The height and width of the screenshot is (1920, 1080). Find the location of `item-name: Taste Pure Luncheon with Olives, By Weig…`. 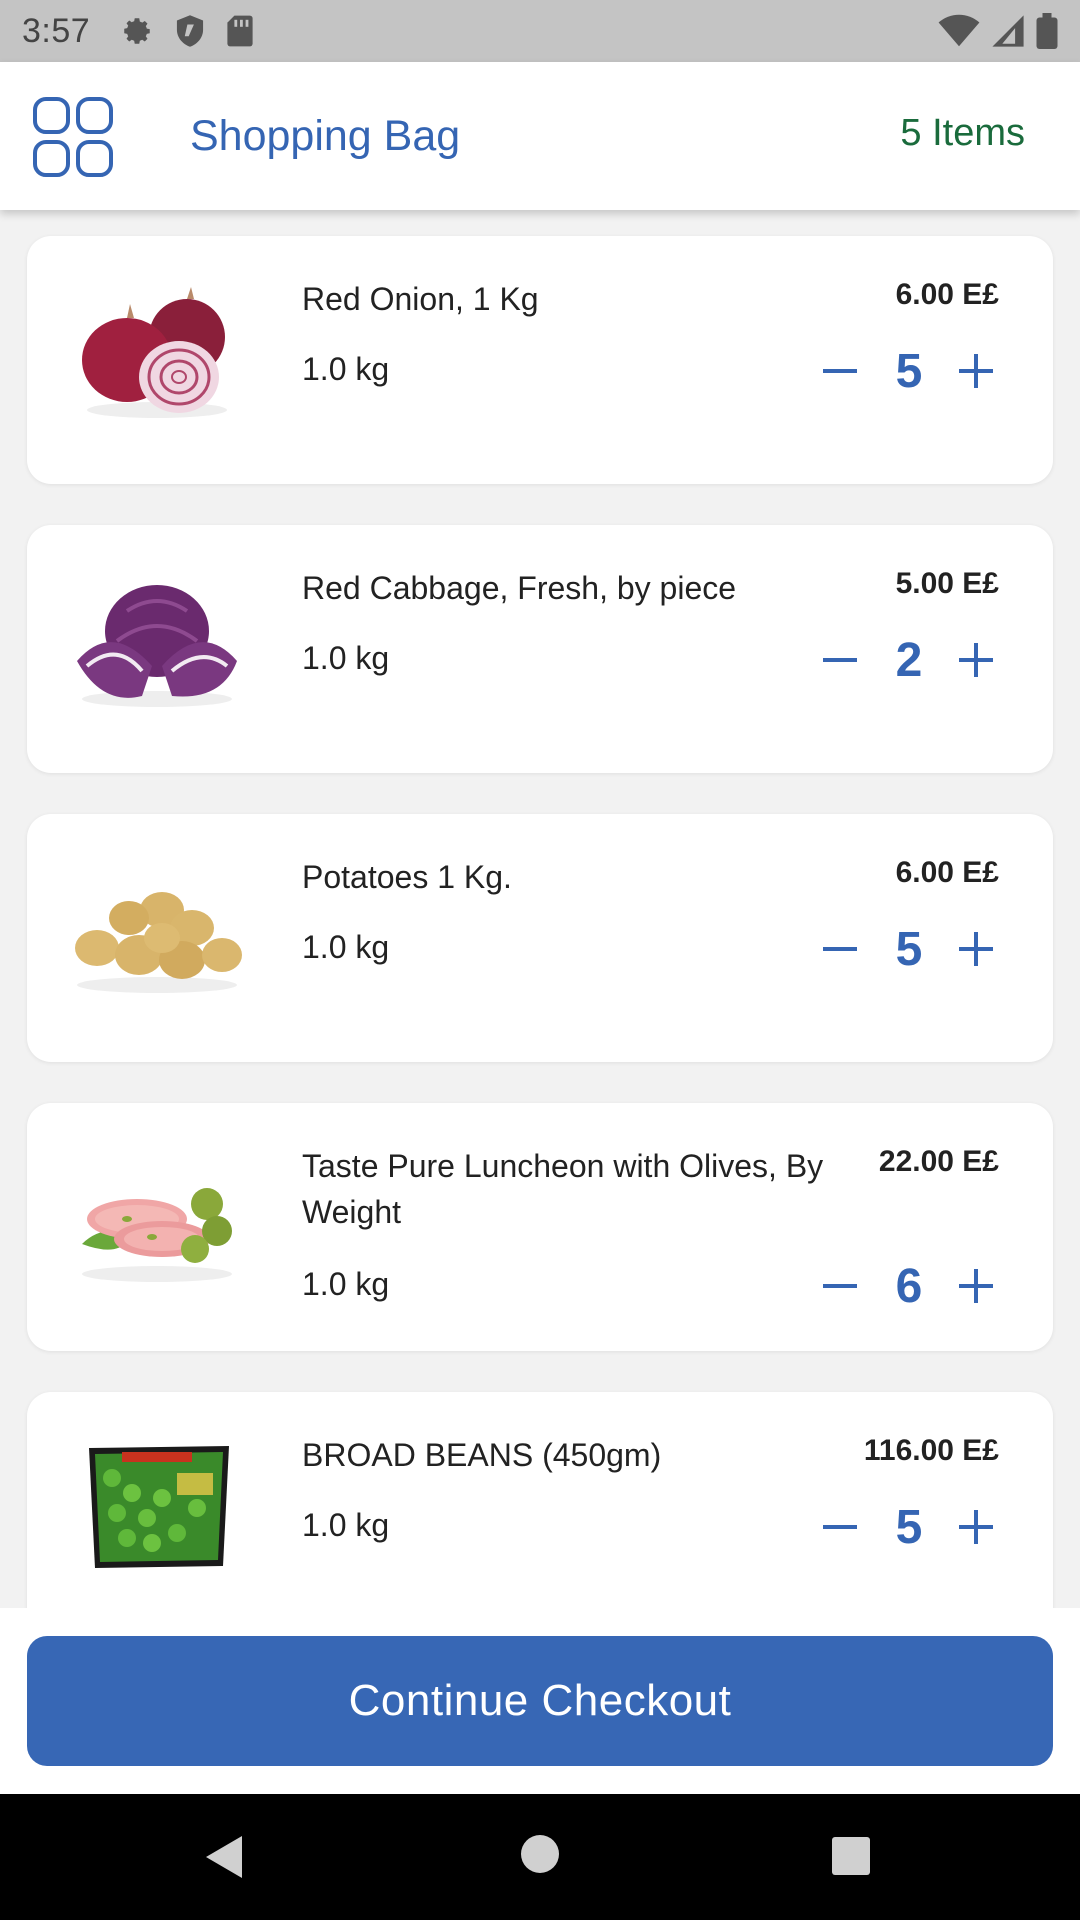

item-name: Taste Pure Luncheon with Olives, By Weig… is located at coordinates (563, 1189).